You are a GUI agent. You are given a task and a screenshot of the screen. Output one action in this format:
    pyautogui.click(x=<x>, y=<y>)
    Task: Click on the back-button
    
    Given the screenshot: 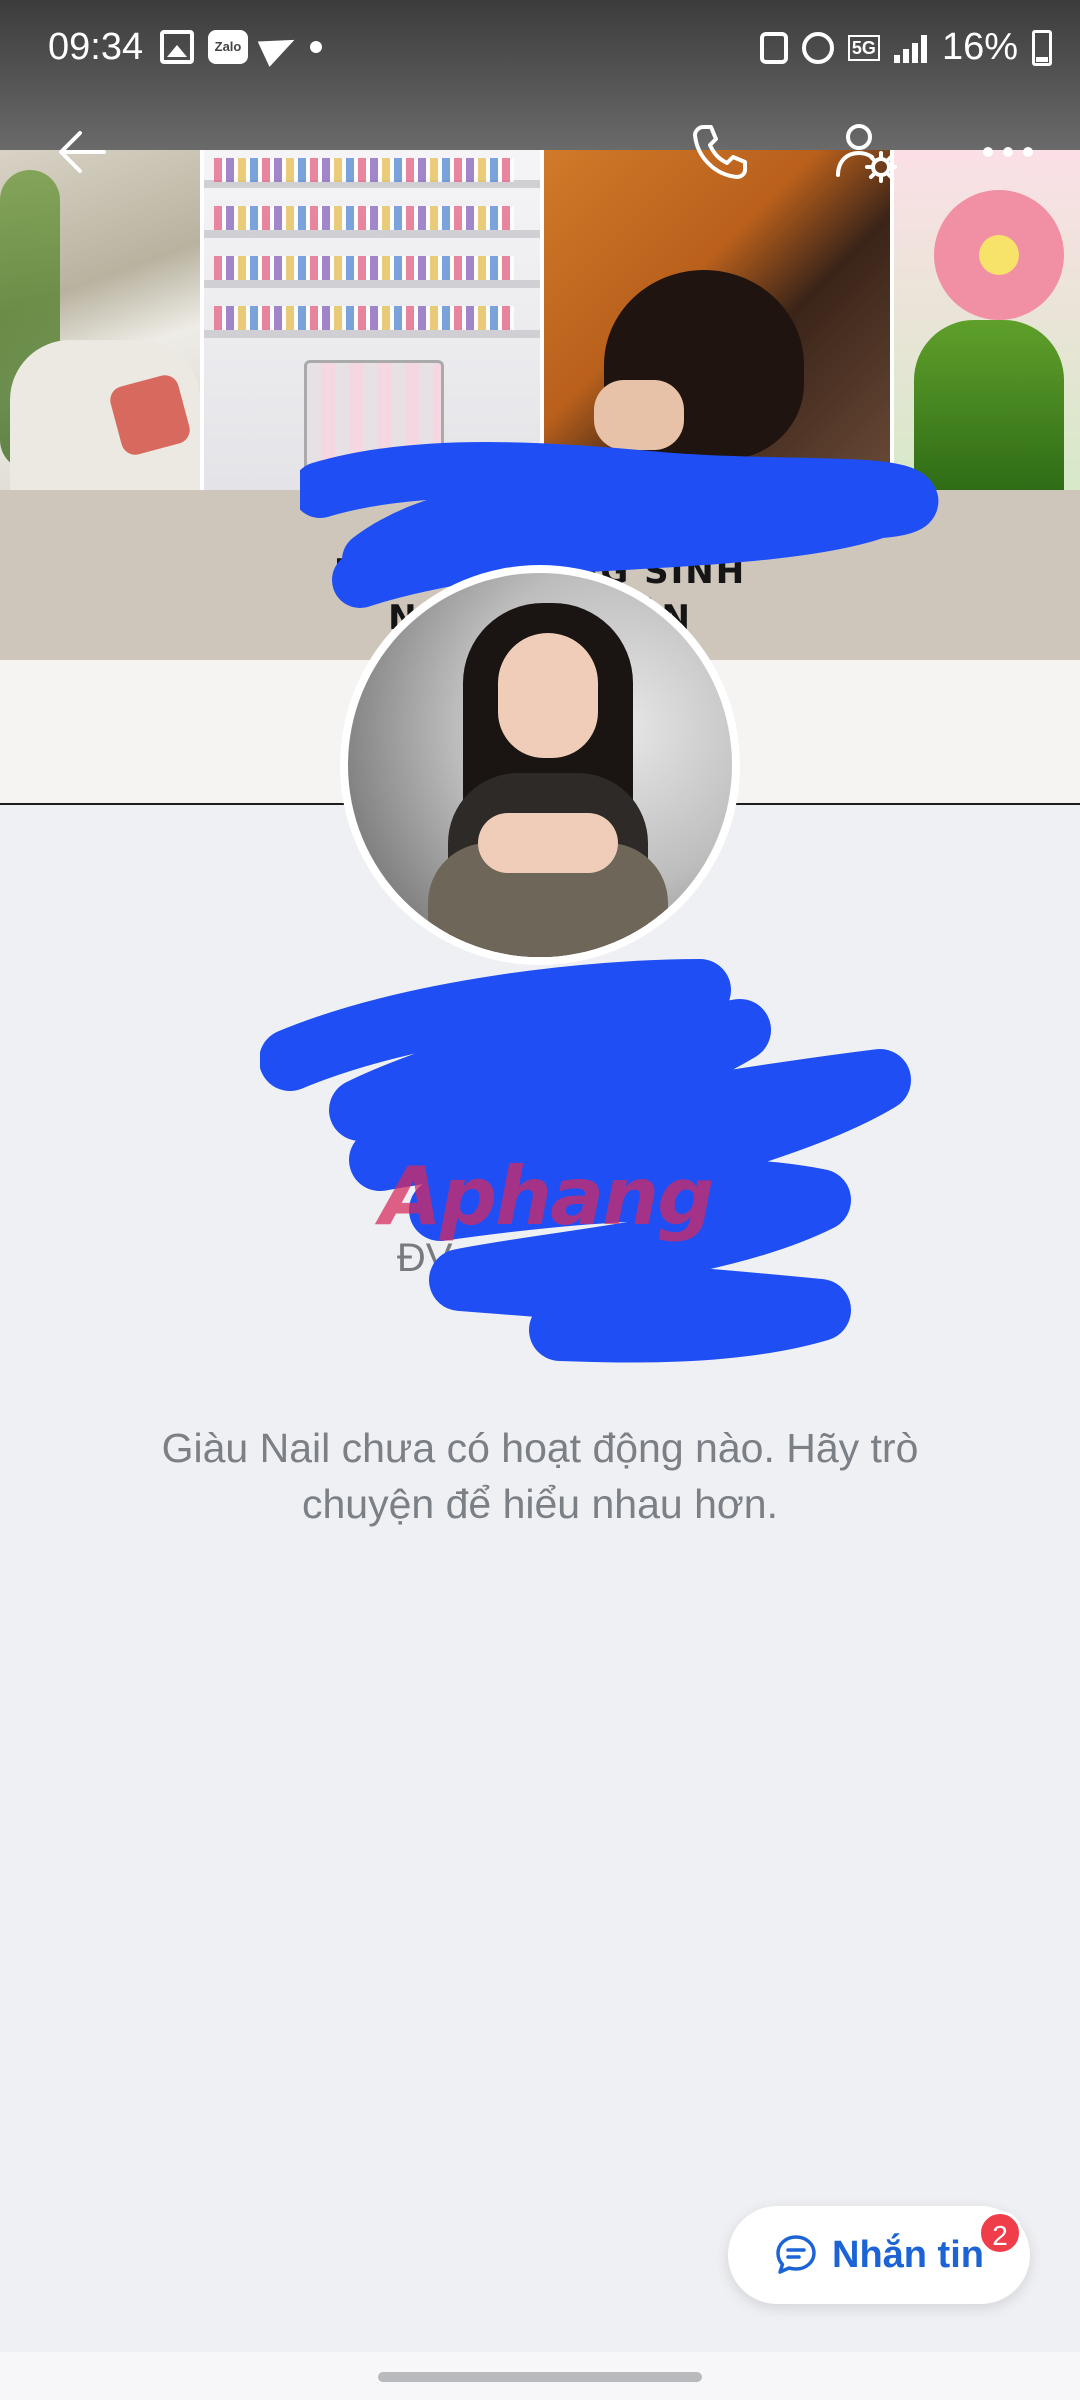 What is the action you would take?
    pyautogui.click(x=82, y=152)
    